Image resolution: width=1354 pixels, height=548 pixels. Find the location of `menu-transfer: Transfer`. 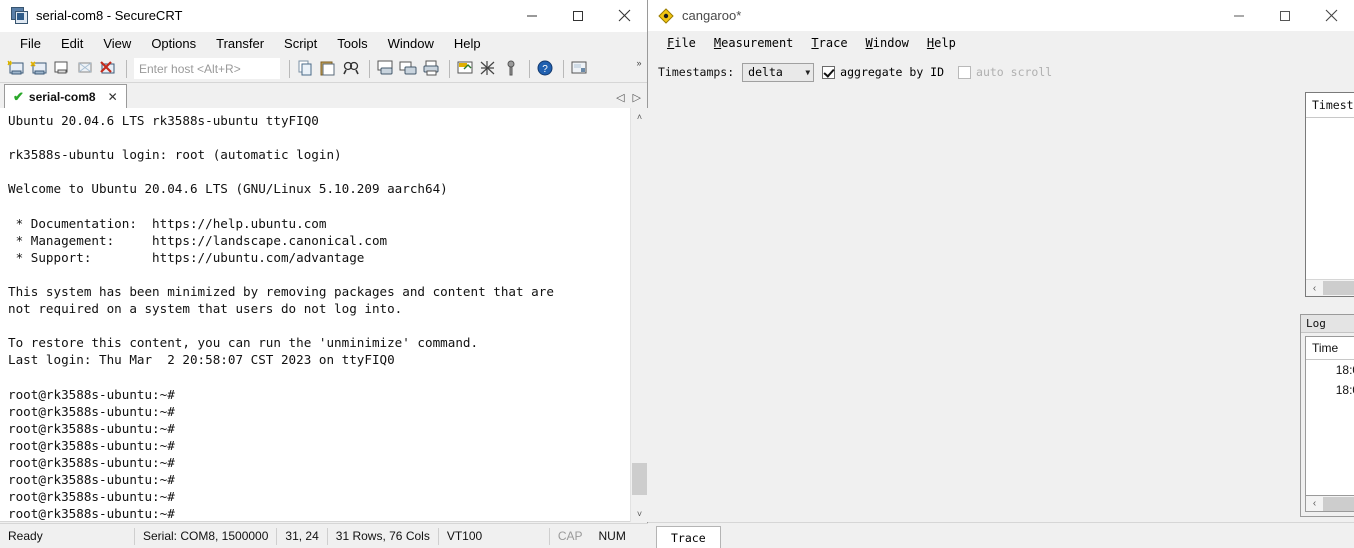

menu-transfer: Transfer is located at coordinates (240, 43).